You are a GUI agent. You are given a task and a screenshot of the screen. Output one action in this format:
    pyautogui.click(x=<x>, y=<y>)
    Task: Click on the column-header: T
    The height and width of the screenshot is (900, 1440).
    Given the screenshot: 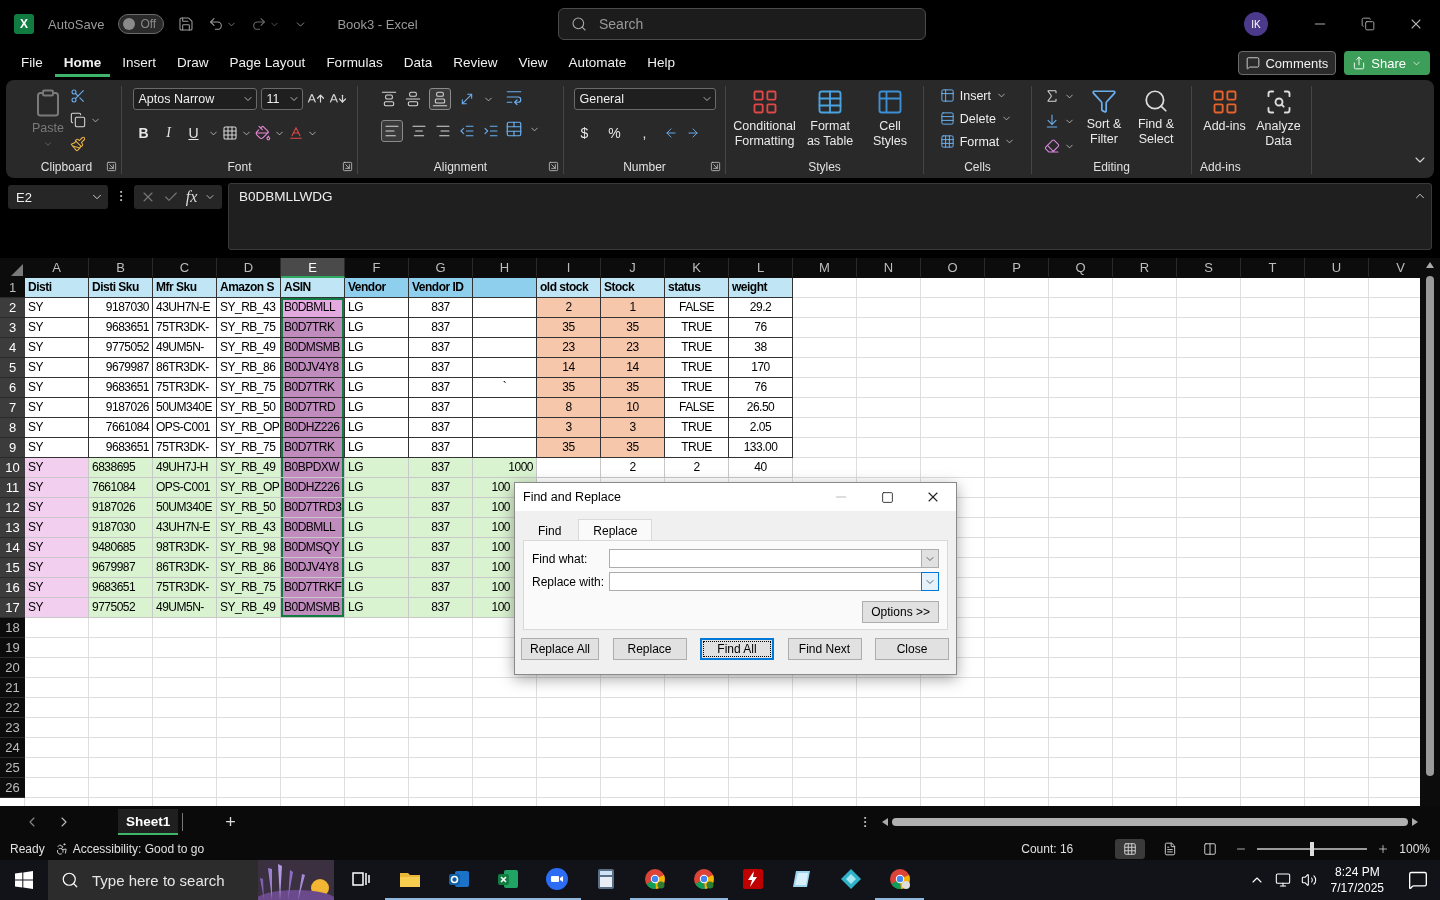 What is the action you would take?
    pyautogui.click(x=1273, y=268)
    